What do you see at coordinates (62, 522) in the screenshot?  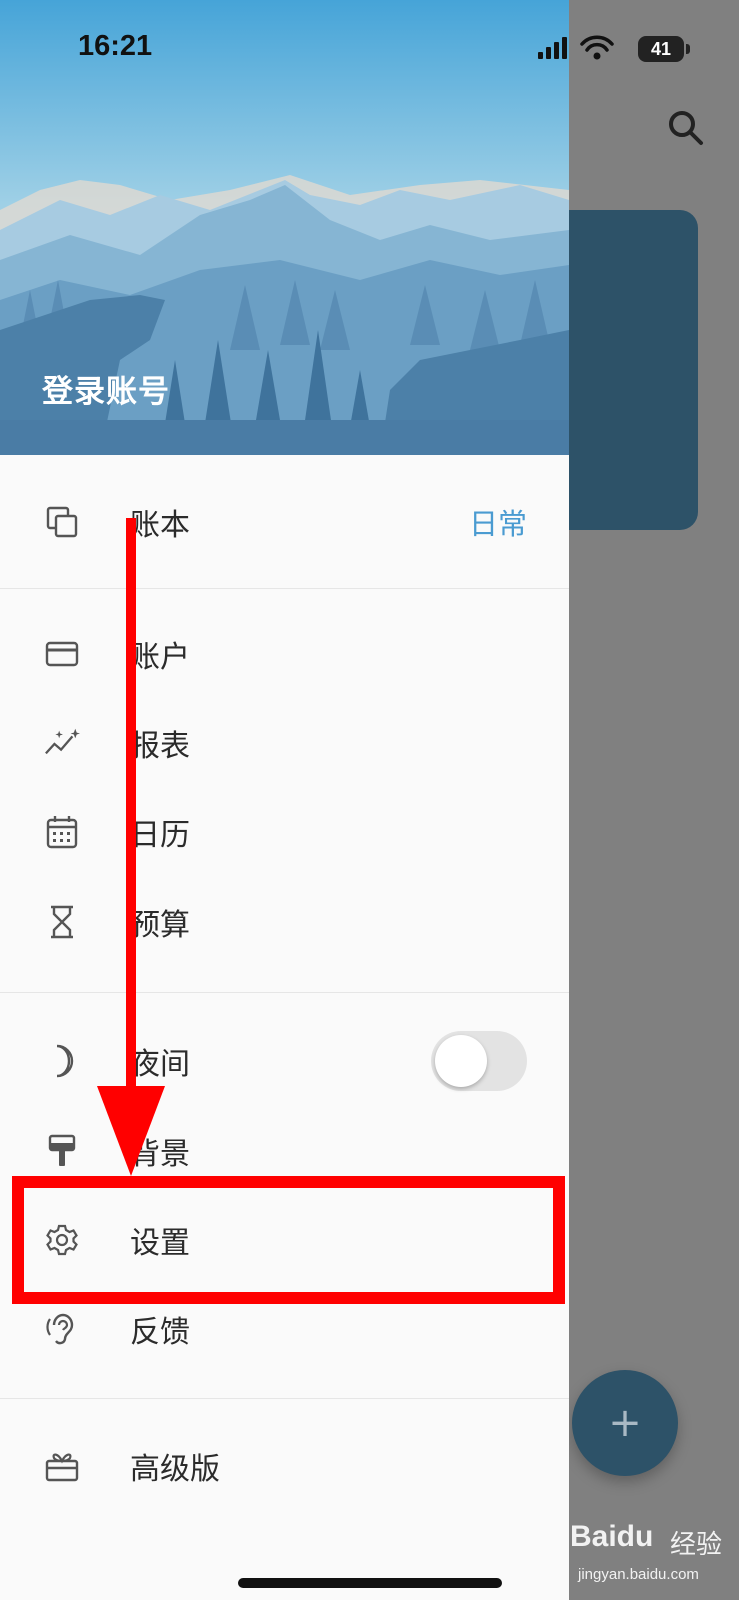 I see `copy-icon` at bounding box center [62, 522].